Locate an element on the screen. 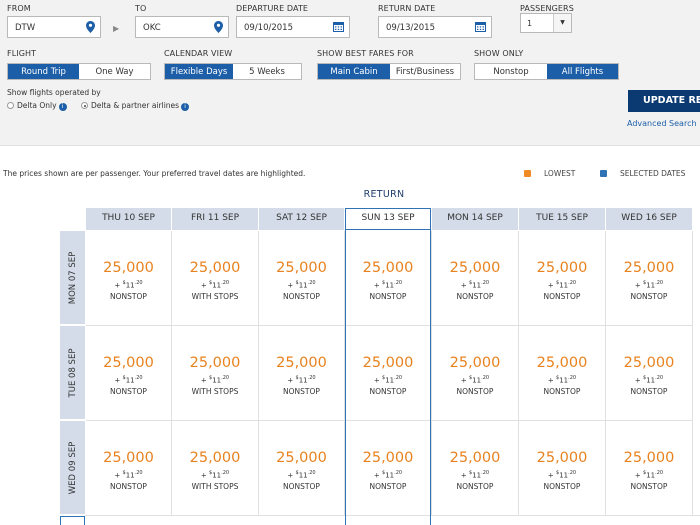 Image resolution: width=700 pixels, height=525 pixels. selected-legend-label: SELECTED DATES is located at coordinates (653, 173).